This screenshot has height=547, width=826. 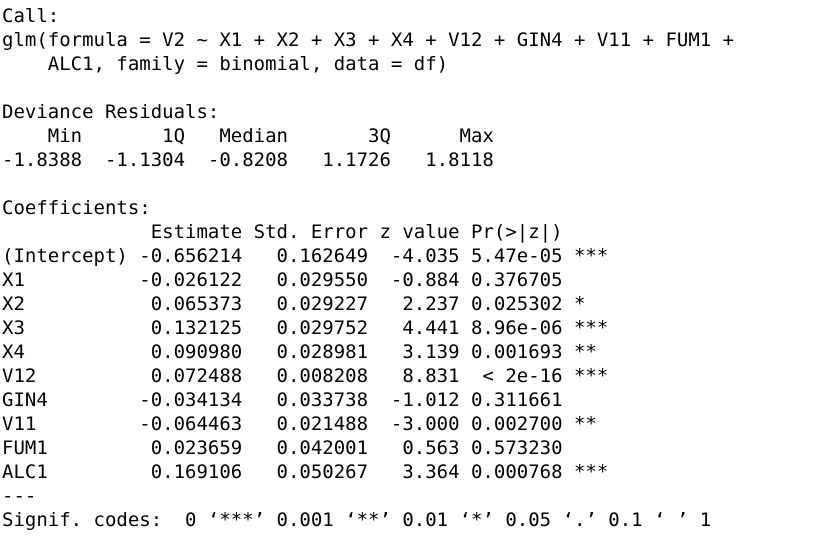 What do you see at coordinates (305, 304) in the screenshot?
I see `coefficient-row-x2: X2 0.065373 0.029227 2.237 0.025302 *` at bounding box center [305, 304].